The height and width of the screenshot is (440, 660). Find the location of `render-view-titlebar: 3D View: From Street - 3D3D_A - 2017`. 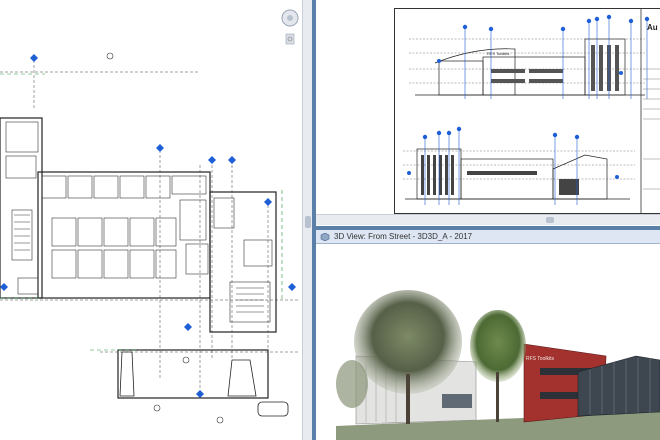

render-view-titlebar: 3D View: From Street - 3D3D_A - 2017 is located at coordinates (488, 237).